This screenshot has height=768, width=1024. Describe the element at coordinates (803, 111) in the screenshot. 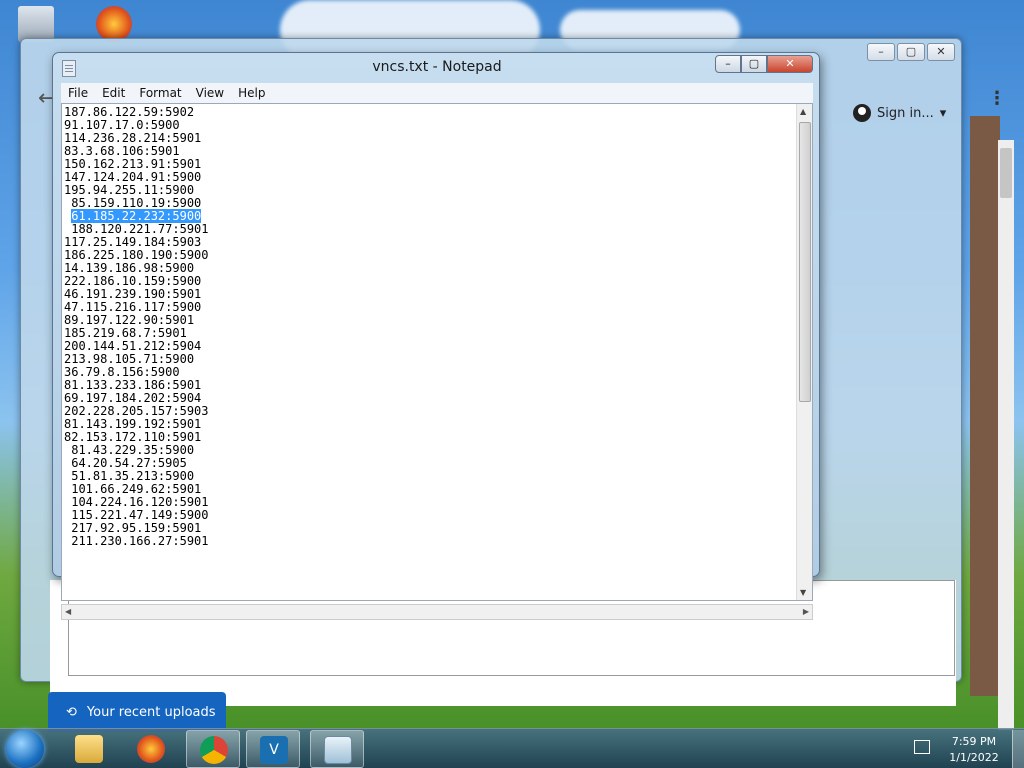

I see `scroll-up-icon: ▲` at that location.